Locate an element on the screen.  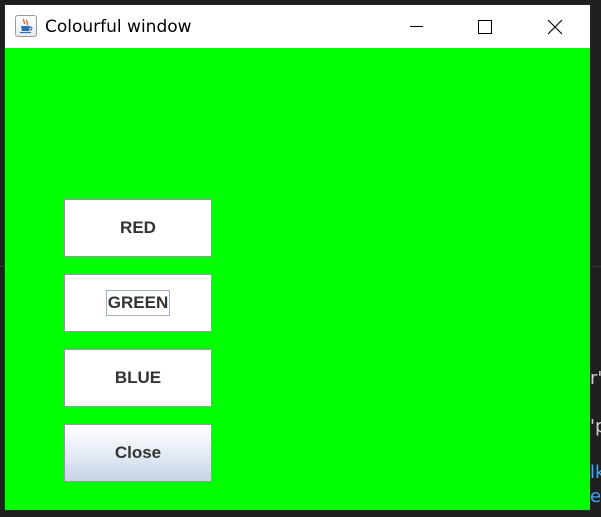
green-button: GREEN is located at coordinates (138, 303).